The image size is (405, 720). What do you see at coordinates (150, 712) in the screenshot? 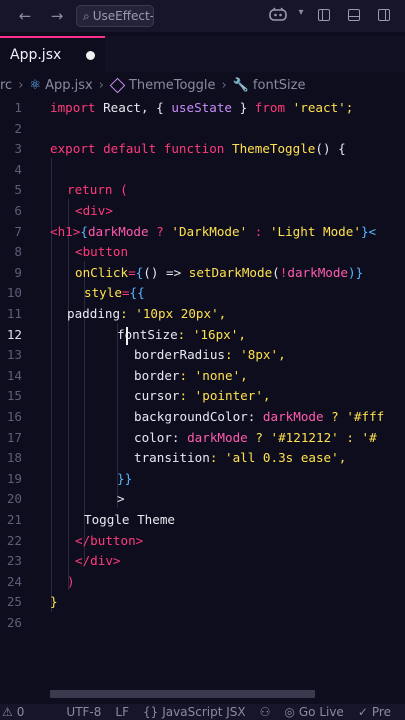
I see `braces-icon: {}` at bounding box center [150, 712].